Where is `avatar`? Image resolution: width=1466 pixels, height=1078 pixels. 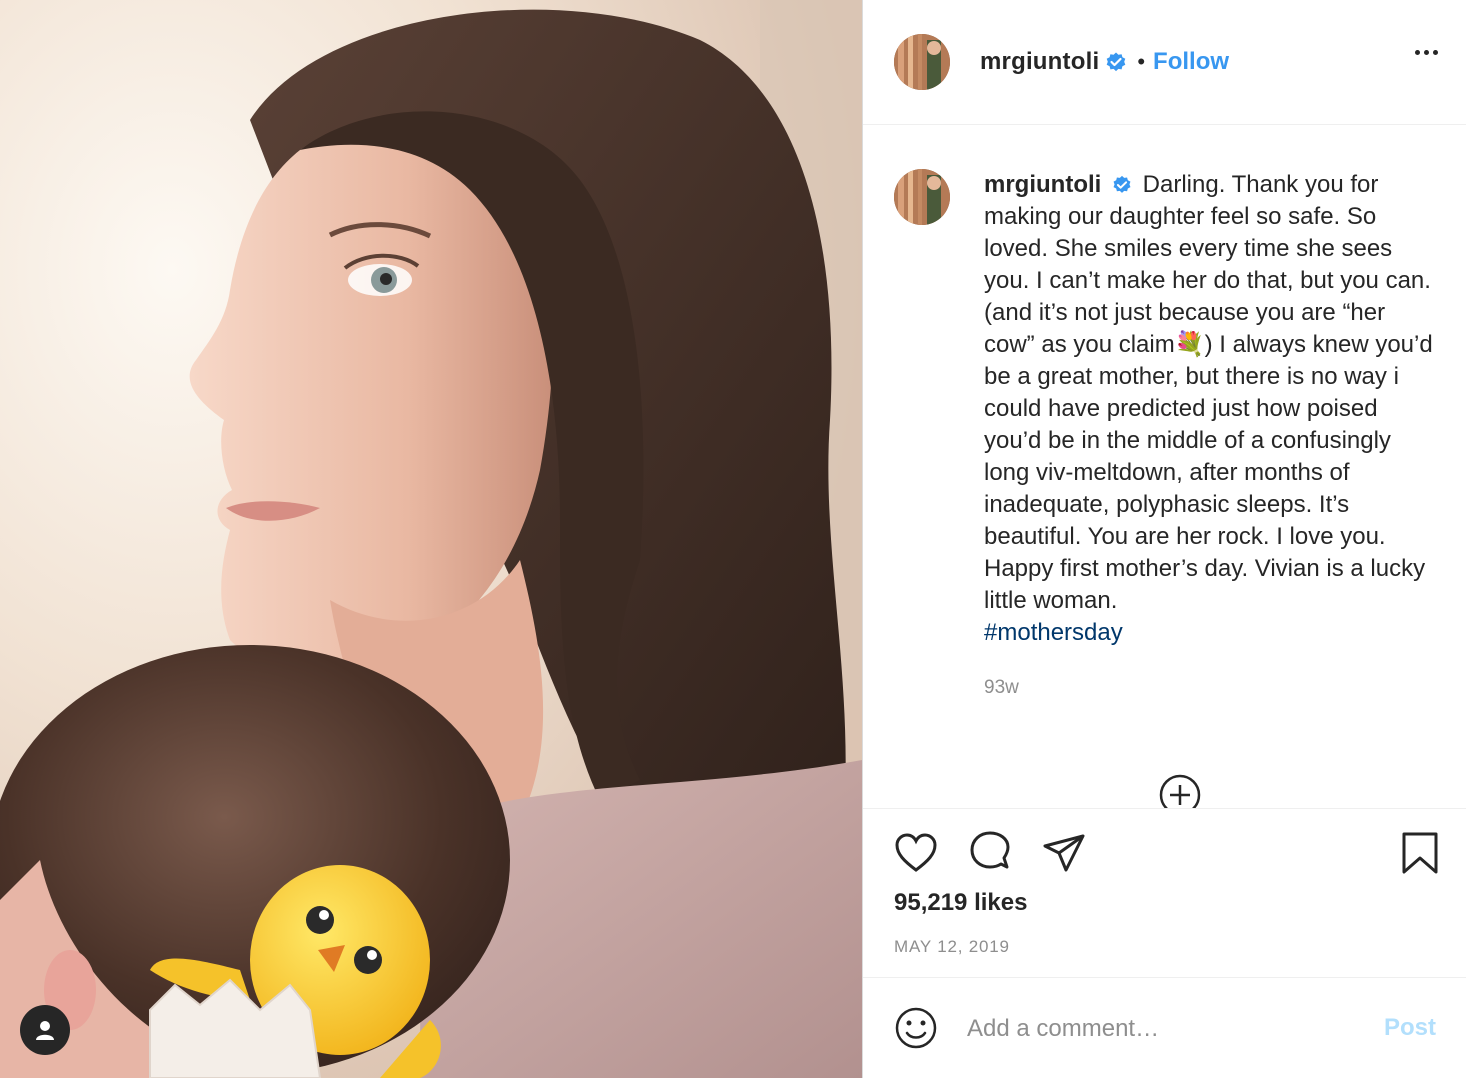
avatar is located at coordinates (922, 61).